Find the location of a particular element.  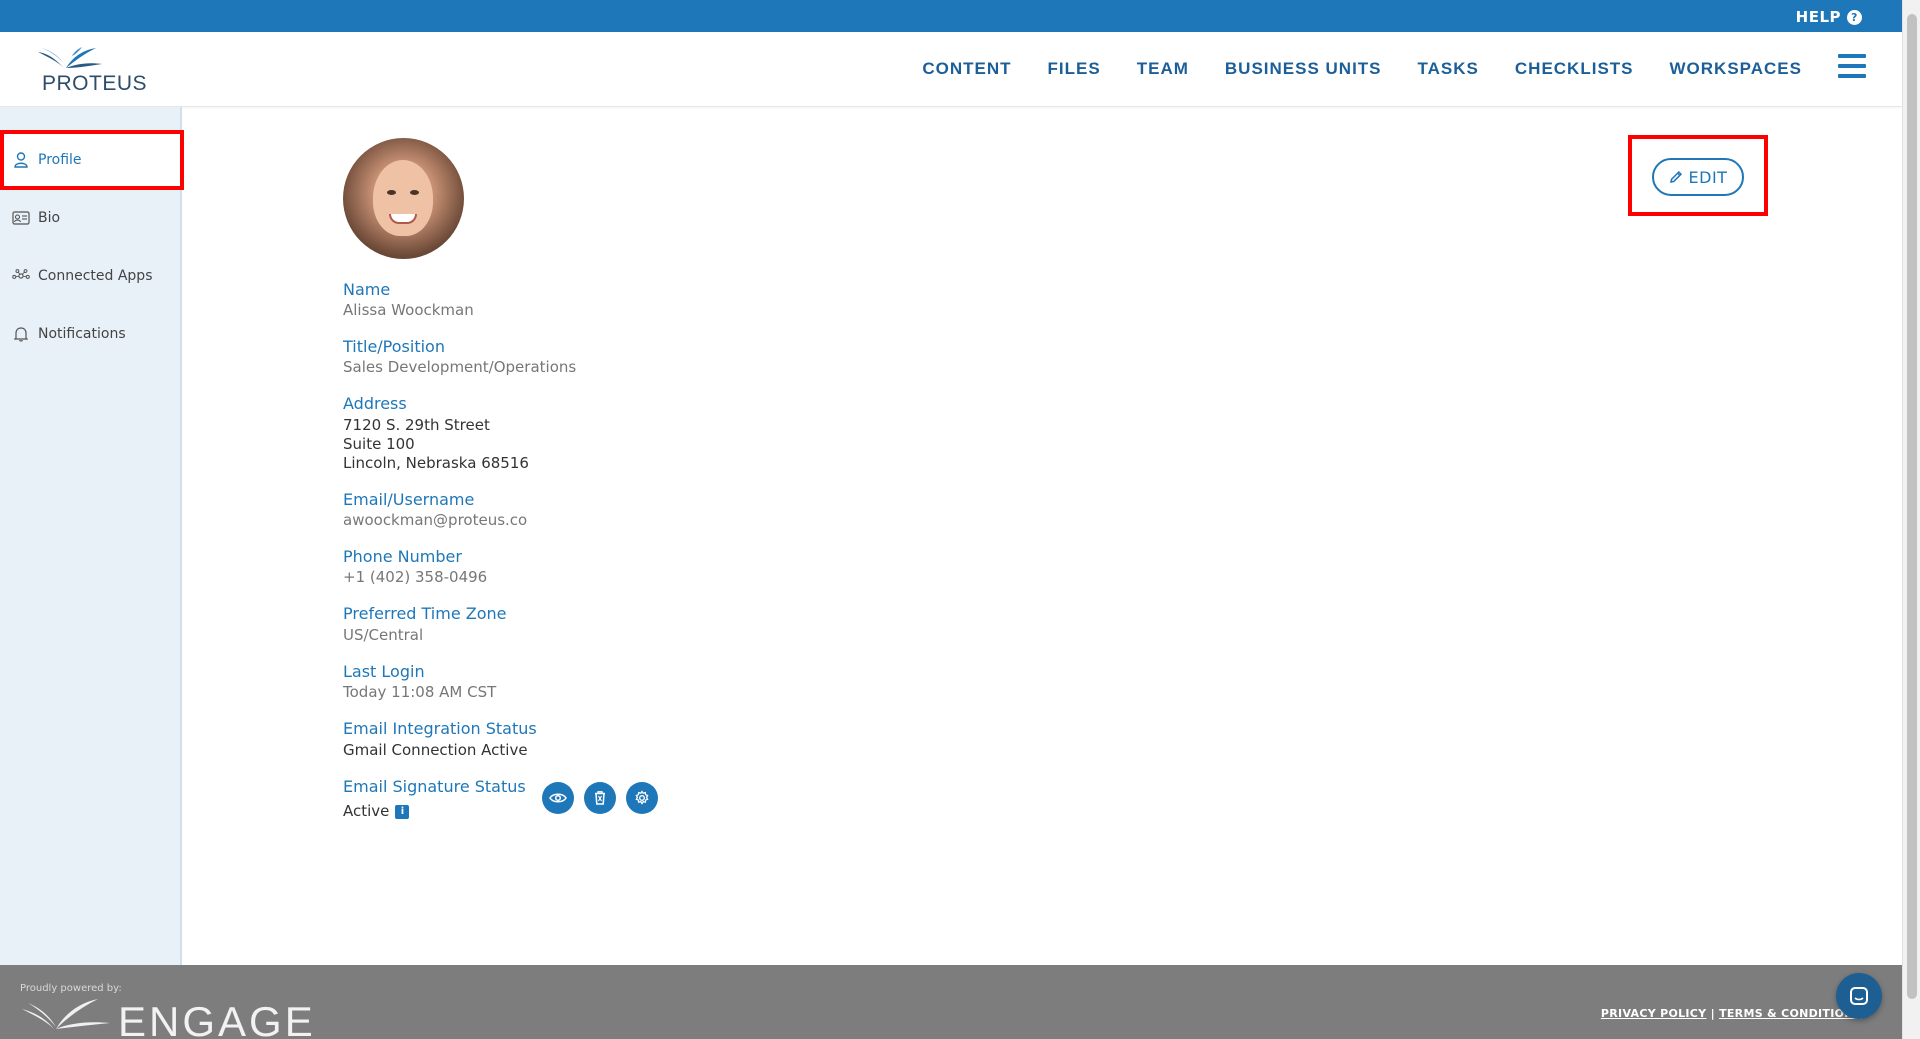

address-line3: Lincoln, Nebraska 68516 is located at coordinates (436, 463).